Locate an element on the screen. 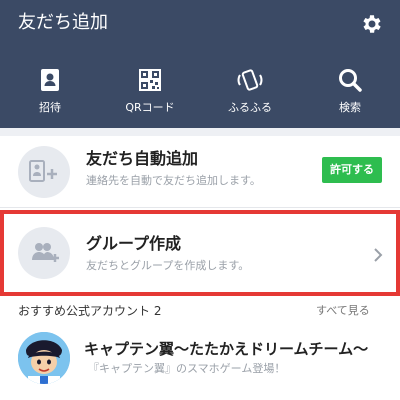 This screenshot has width=400, height=400. shake-button: ふるふる is located at coordinates (250, 92).